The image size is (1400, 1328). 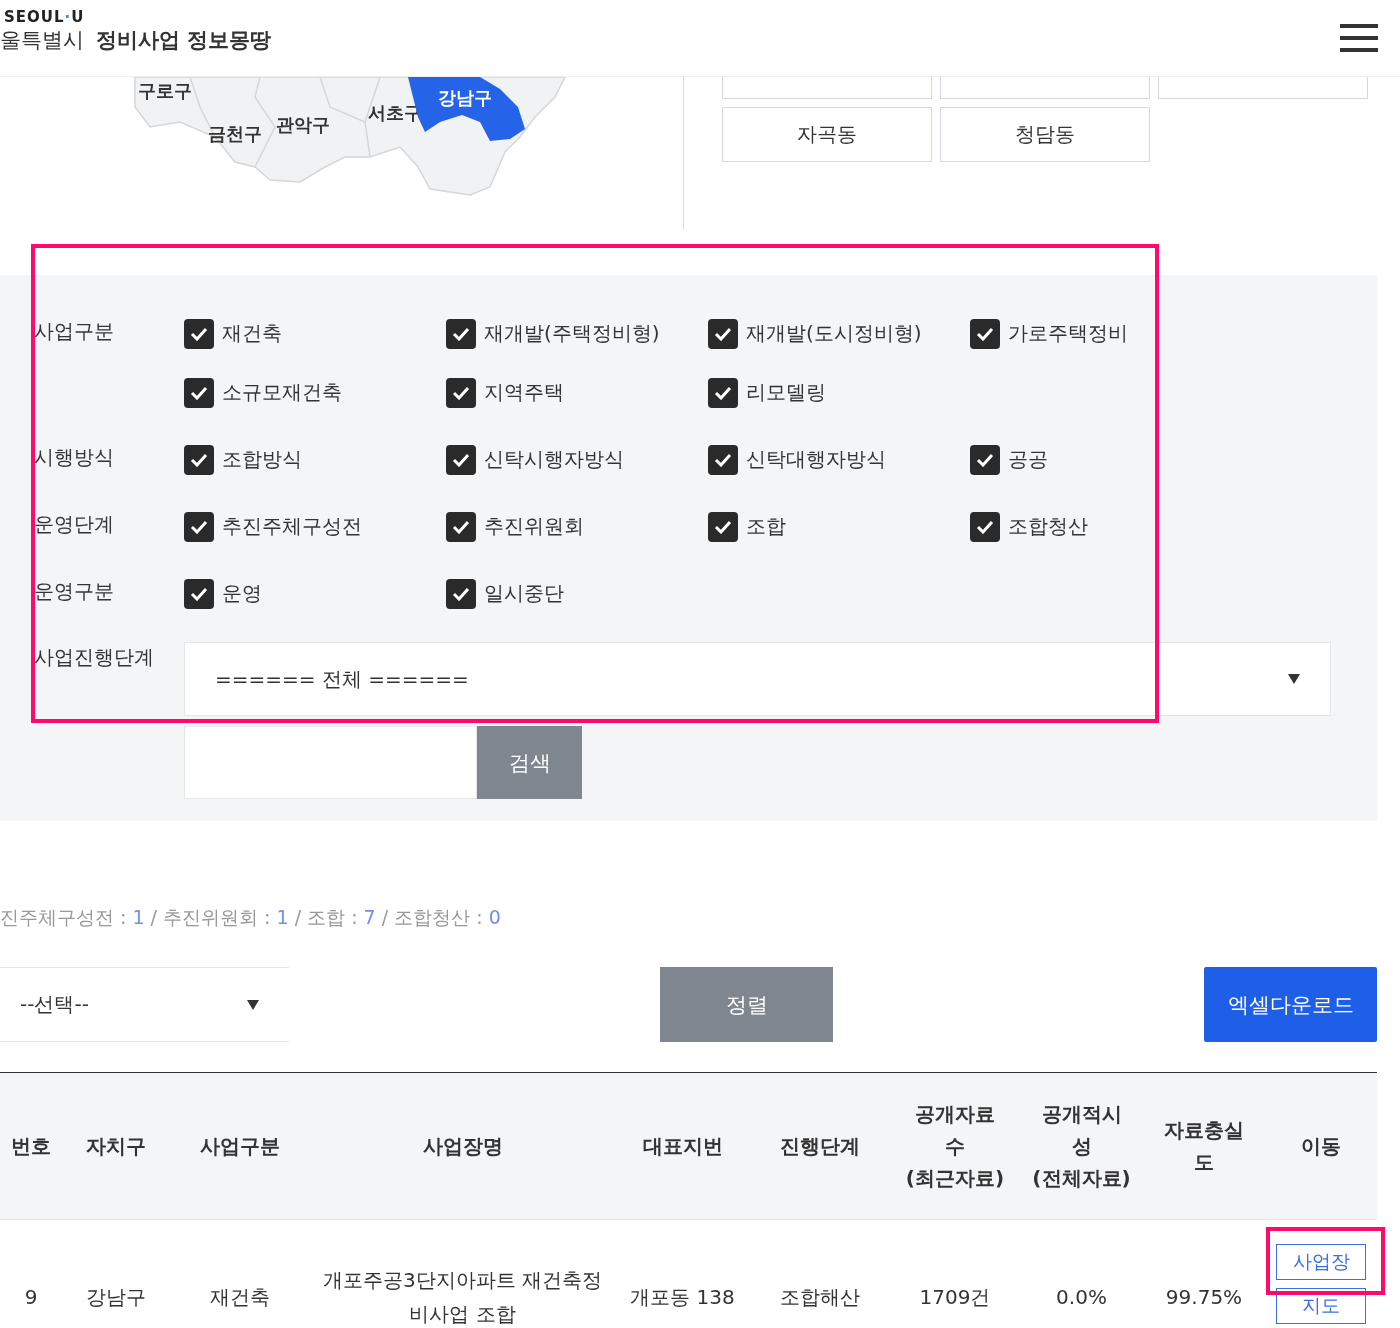 What do you see at coordinates (252, 333) in the screenshot?
I see `checkbox-label: 재건축` at bounding box center [252, 333].